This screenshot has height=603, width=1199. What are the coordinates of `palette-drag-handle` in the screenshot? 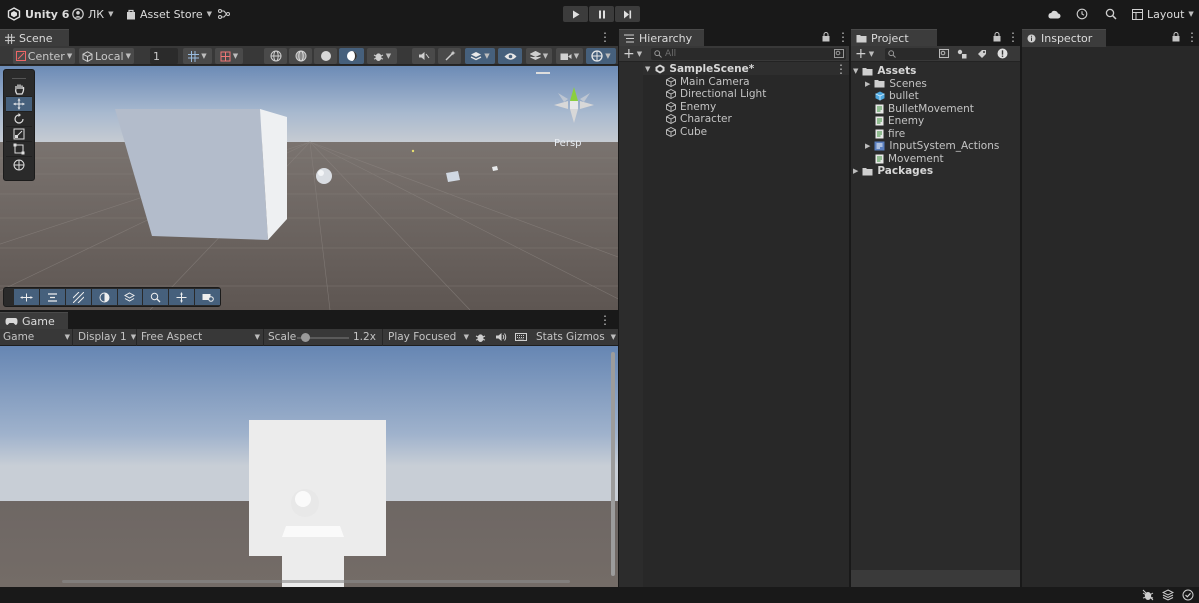 It's located at (19, 76).